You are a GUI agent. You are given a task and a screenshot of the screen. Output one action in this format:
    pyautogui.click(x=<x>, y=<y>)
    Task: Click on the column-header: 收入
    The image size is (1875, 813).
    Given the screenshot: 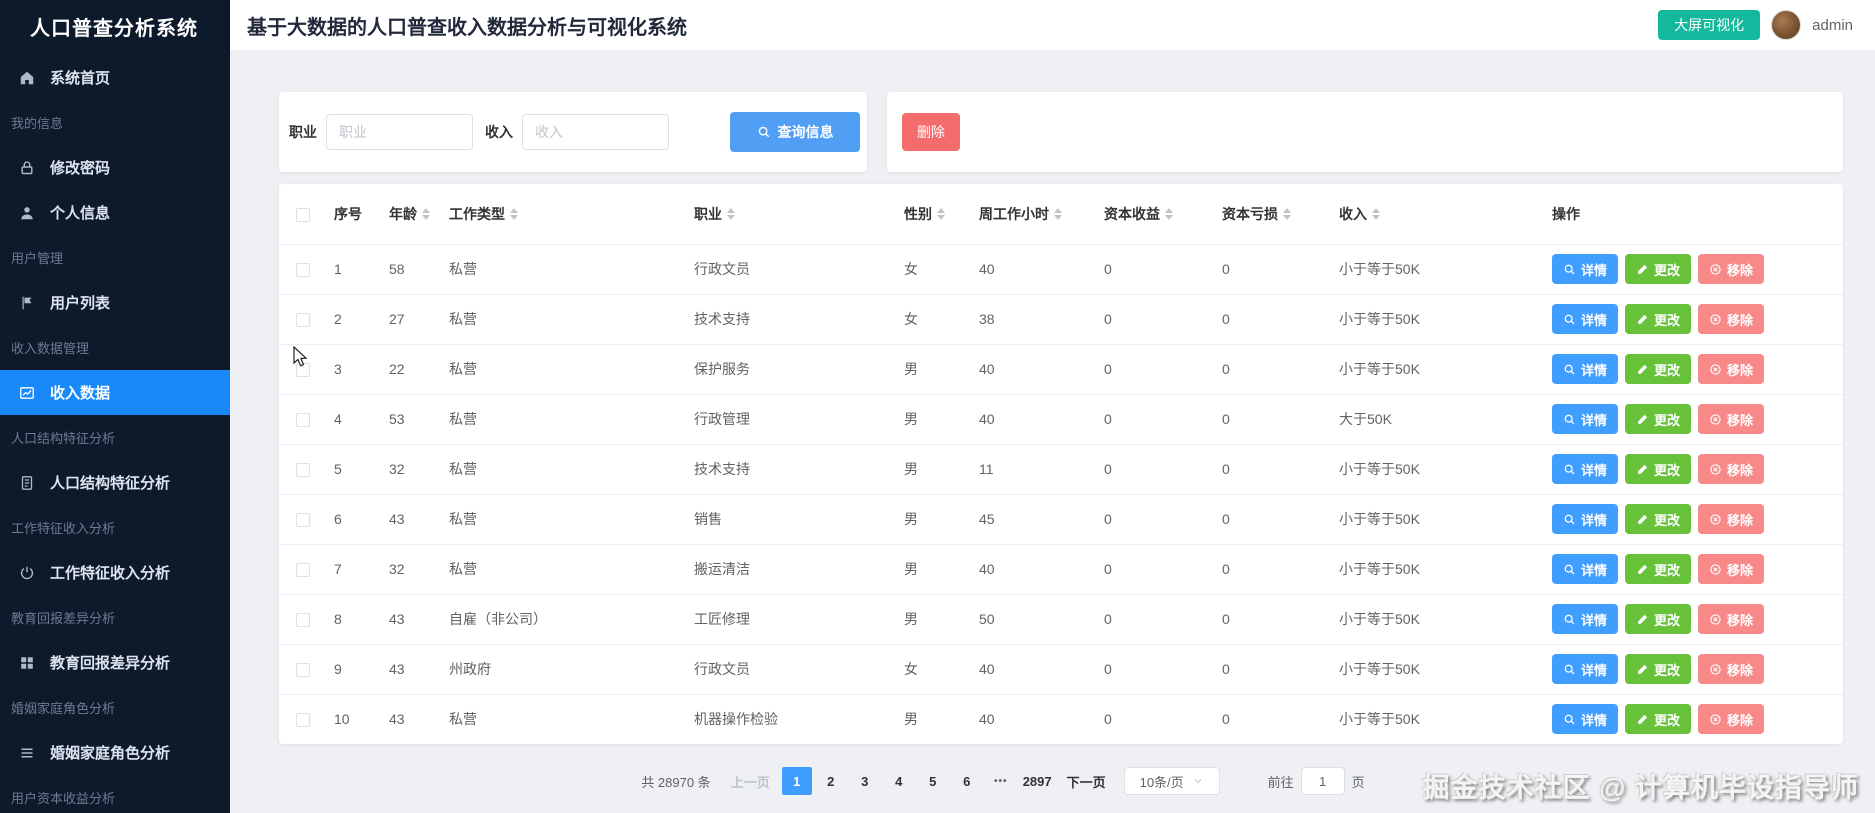 What is the action you would take?
    pyautogui.click(x=1435, y=214)
    